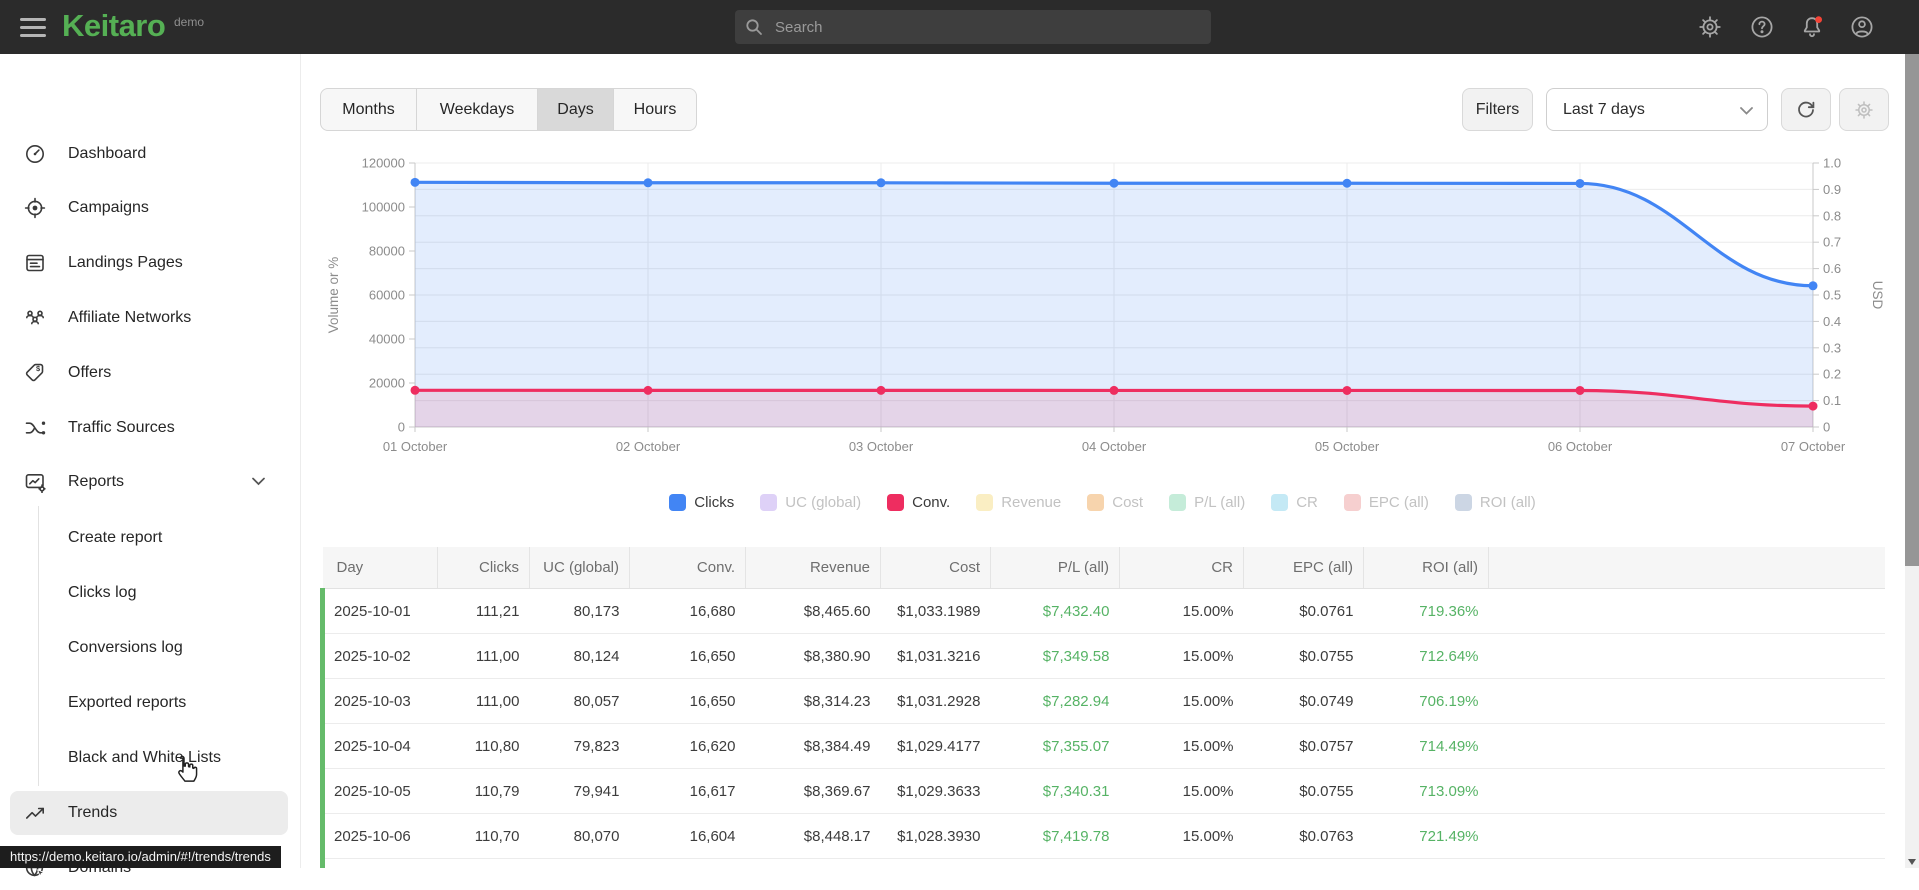  Describe the element at coordinates (1128, 502) in the screenshot. I see `legend-label: Cost` at that location.